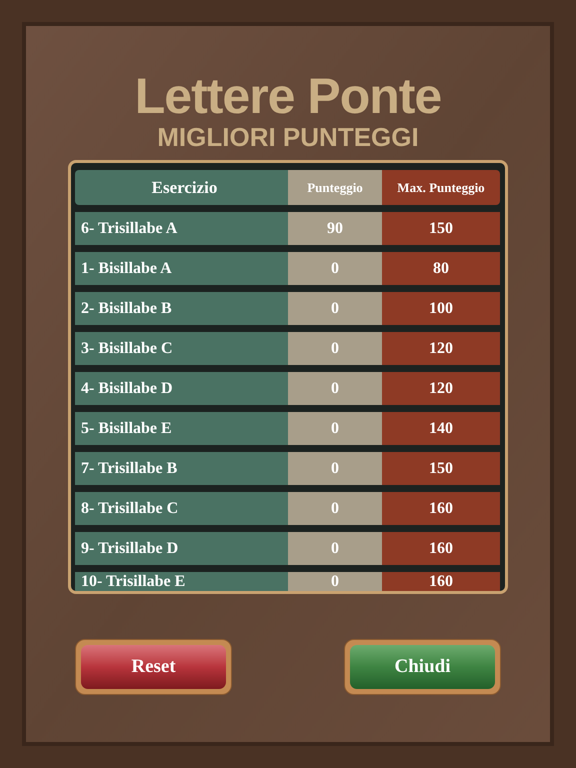  What do you see at coordinates (335, 228) in the screenshot?
I see `table-cell: 90` at bounding box center [335, 228].